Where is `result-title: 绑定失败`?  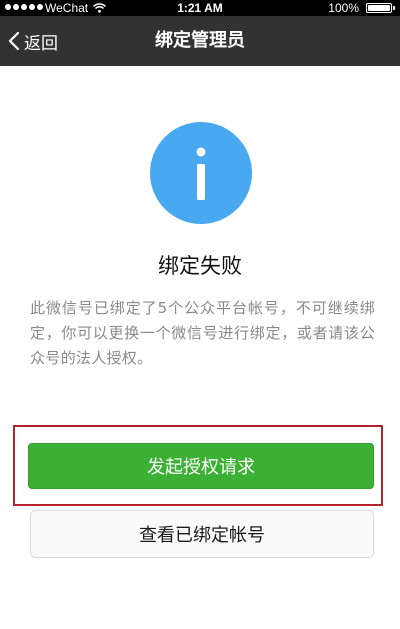 result-title: 绑定失败 is located at coordinates (200, 266).